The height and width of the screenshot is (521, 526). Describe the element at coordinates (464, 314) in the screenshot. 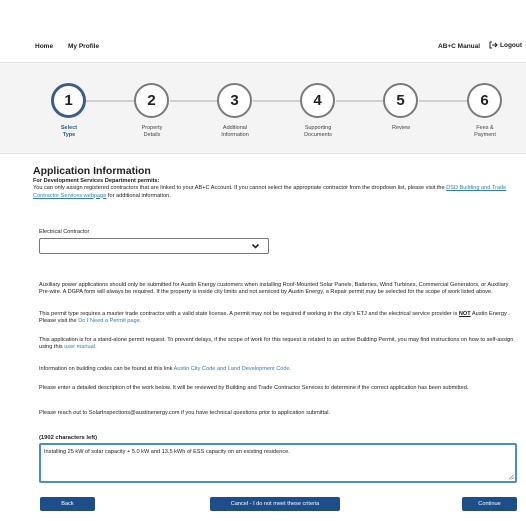

I see `not-emphasis: NOT` at that location.